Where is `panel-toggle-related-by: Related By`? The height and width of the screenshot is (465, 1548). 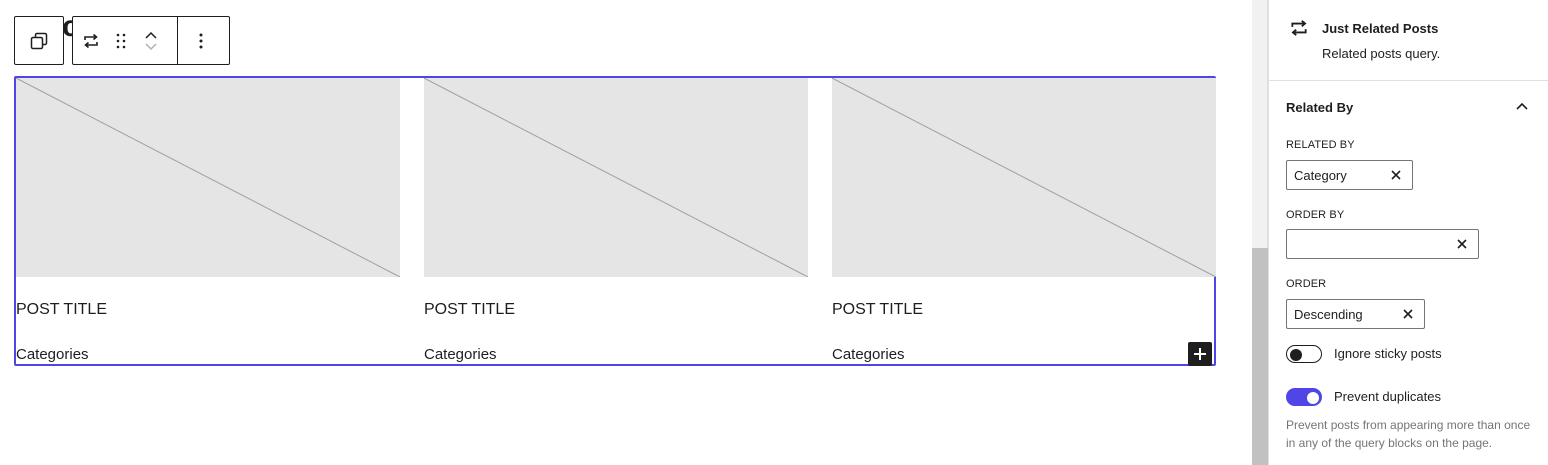
panel-toggle-related-by: Related By is located at coordinates (1408, 107).